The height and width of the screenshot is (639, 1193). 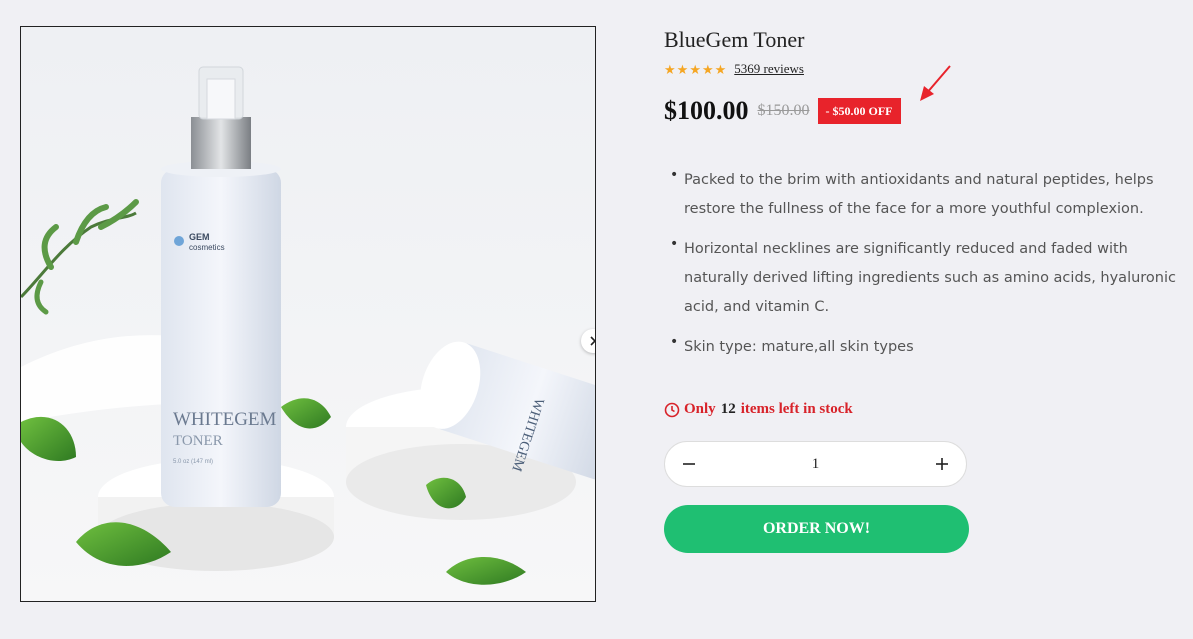 What do you see at coordinates (925, 347) in the screenshot?
I see `feature-item: • Skin type: mature,all skin types` at bounding box center [925, 347].